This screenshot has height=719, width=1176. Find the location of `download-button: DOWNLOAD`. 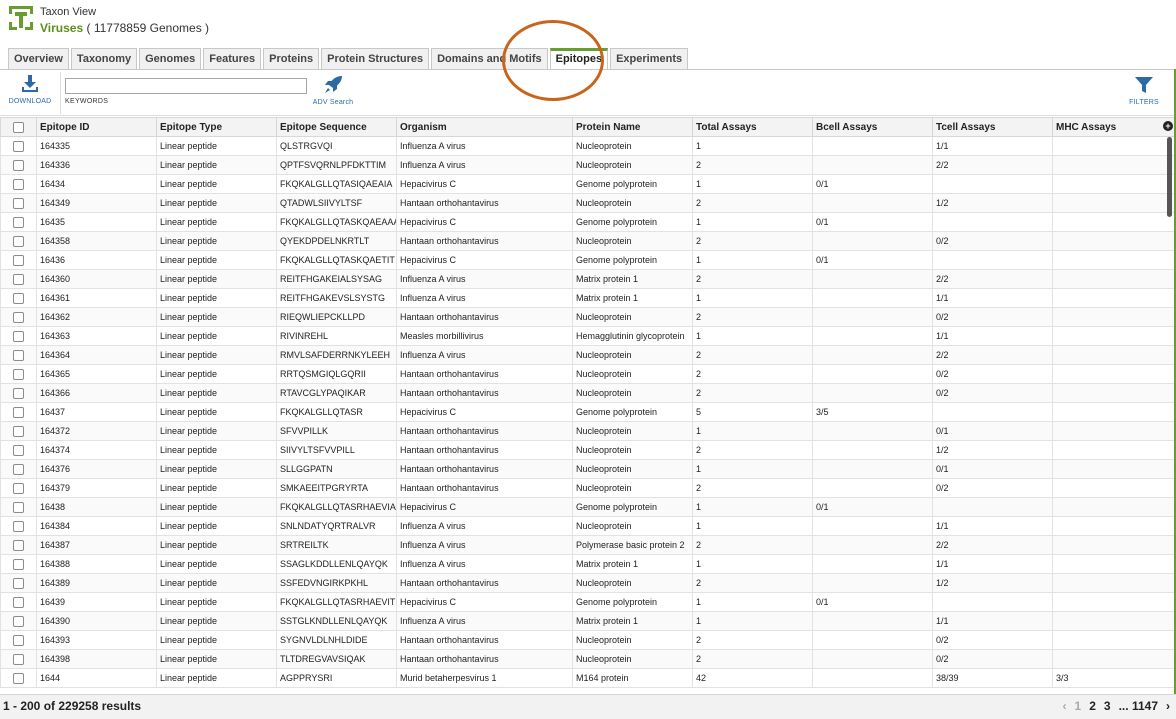

download-button: DOWNLOAD is located at coordinates (30, 89).